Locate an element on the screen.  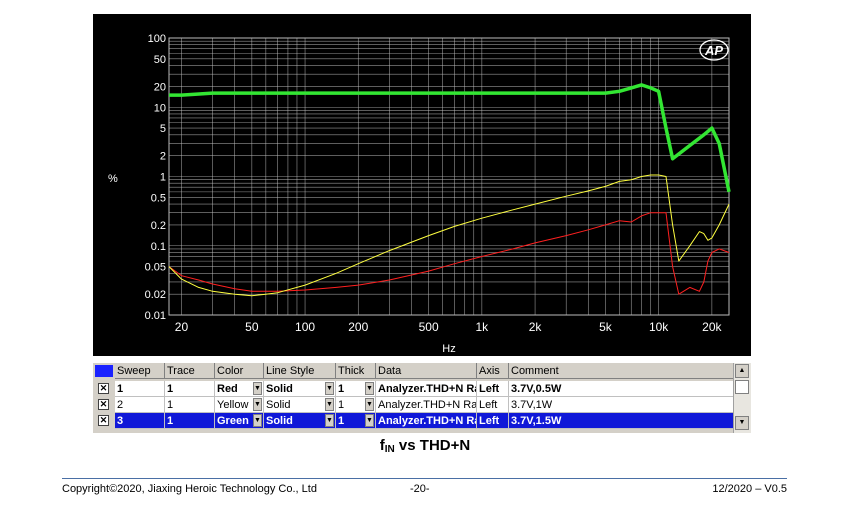
cell-sweep-text: 3 is located at coordinates (120, 421).